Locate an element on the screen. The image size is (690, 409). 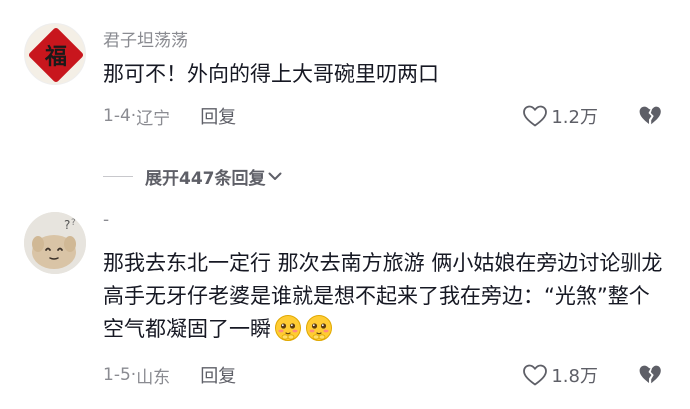
chevron-down-icon is located at coordinates (274, 176).